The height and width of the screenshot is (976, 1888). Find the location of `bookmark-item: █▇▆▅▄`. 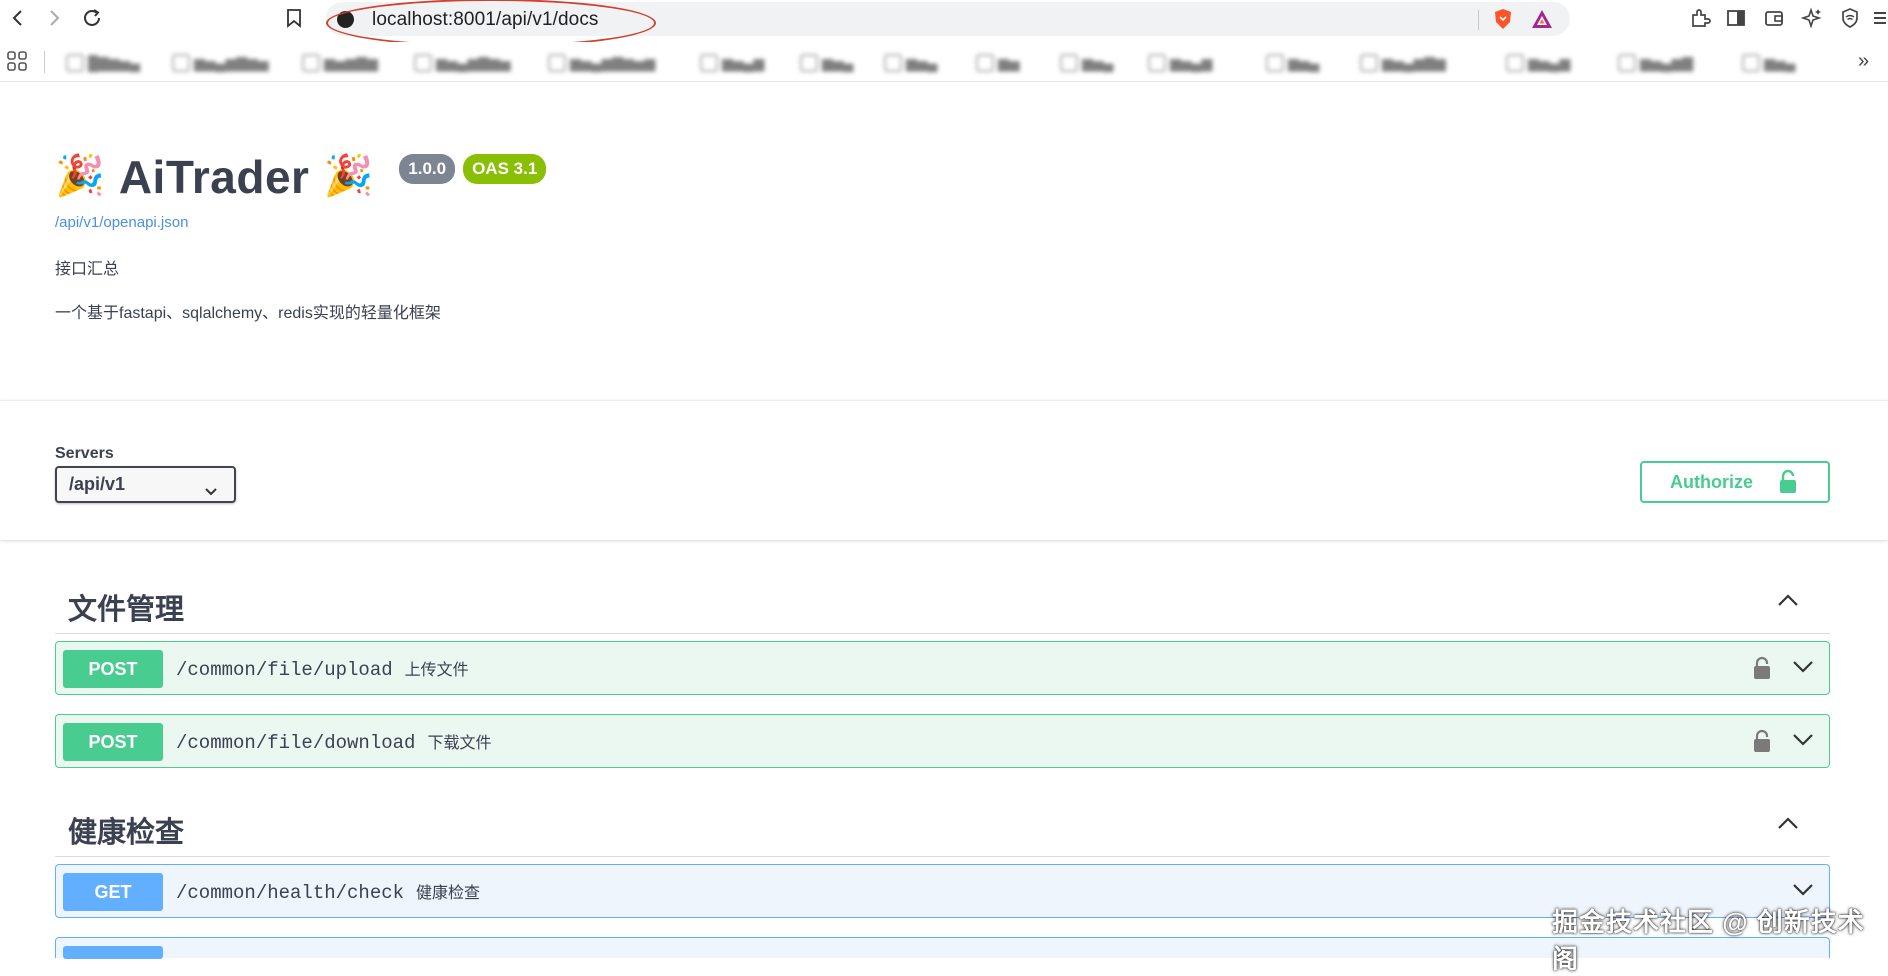

bookmark-item: █▇▆▅▄ is located at coordinates (103, 63).